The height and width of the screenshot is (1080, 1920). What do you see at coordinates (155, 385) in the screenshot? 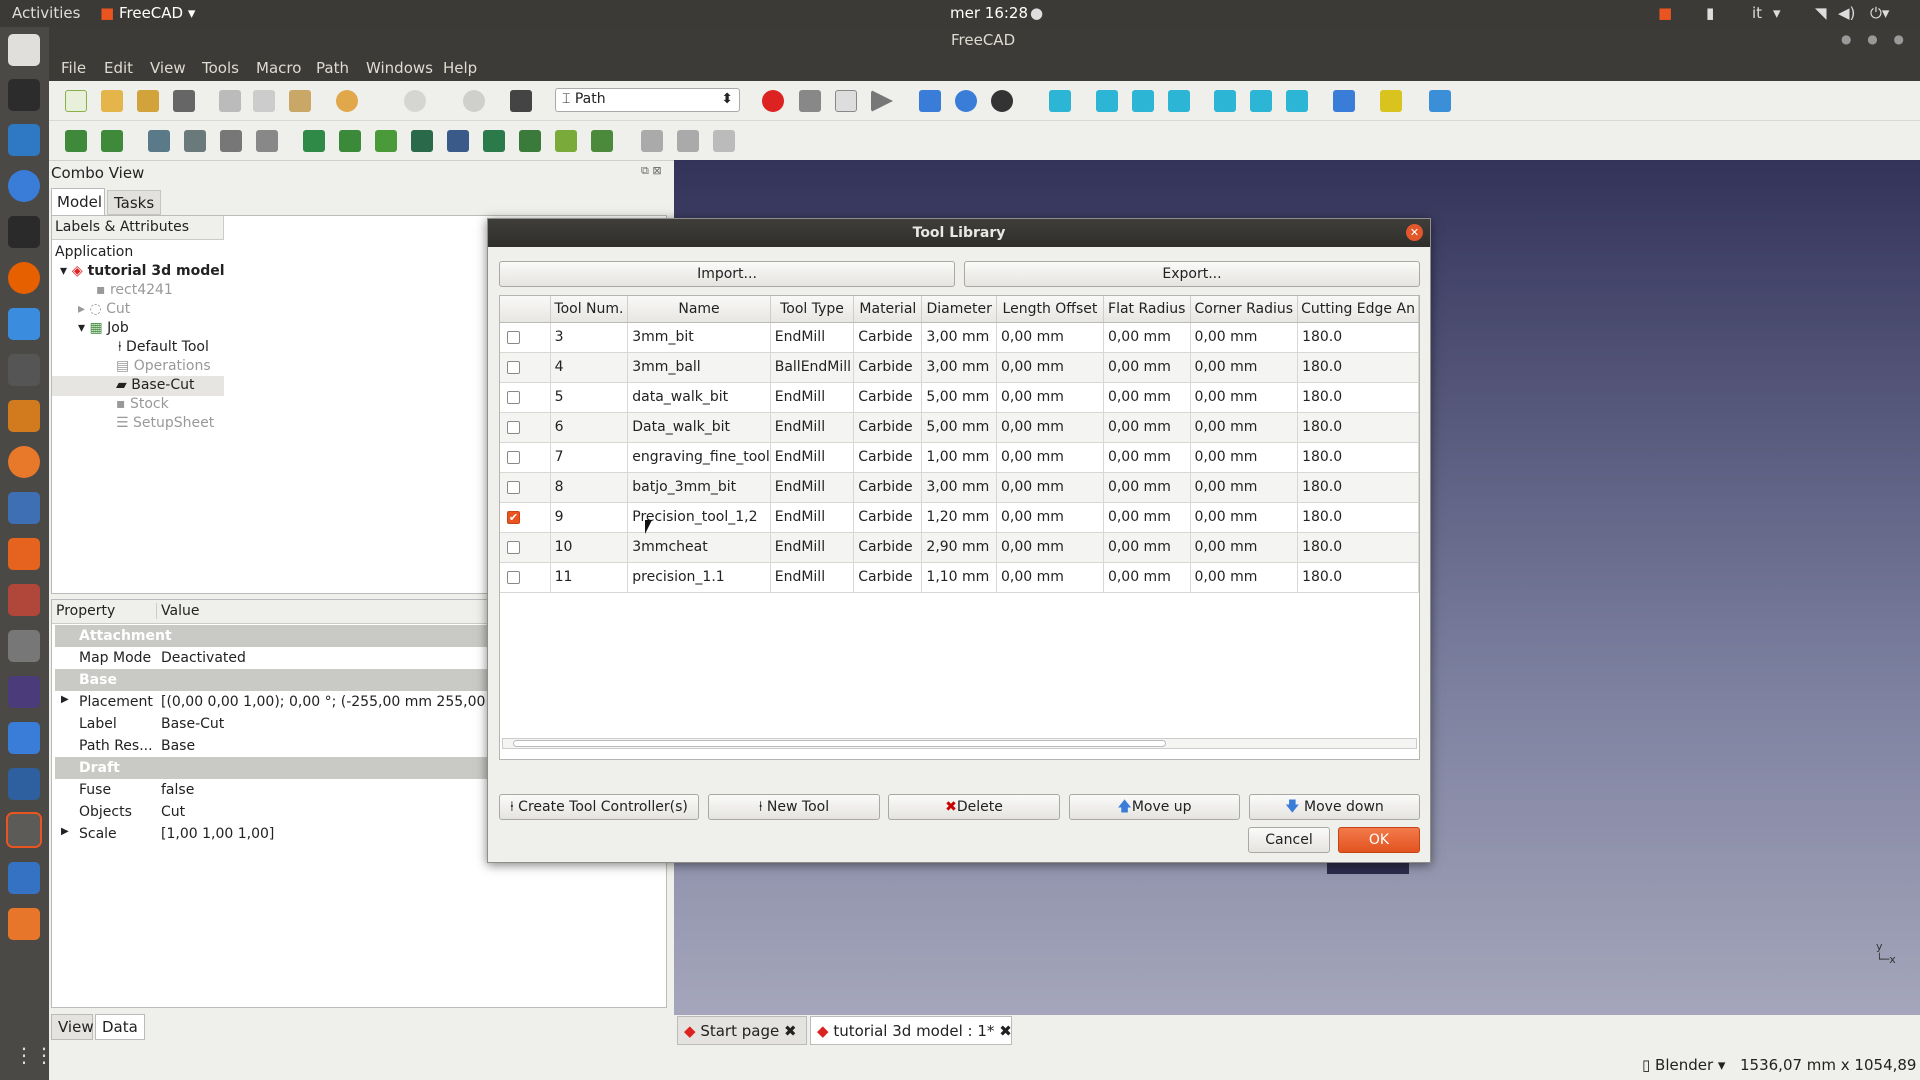
I see `tree-item-basecut: ▰ Base-Cut` at bounding box center [155, 385].